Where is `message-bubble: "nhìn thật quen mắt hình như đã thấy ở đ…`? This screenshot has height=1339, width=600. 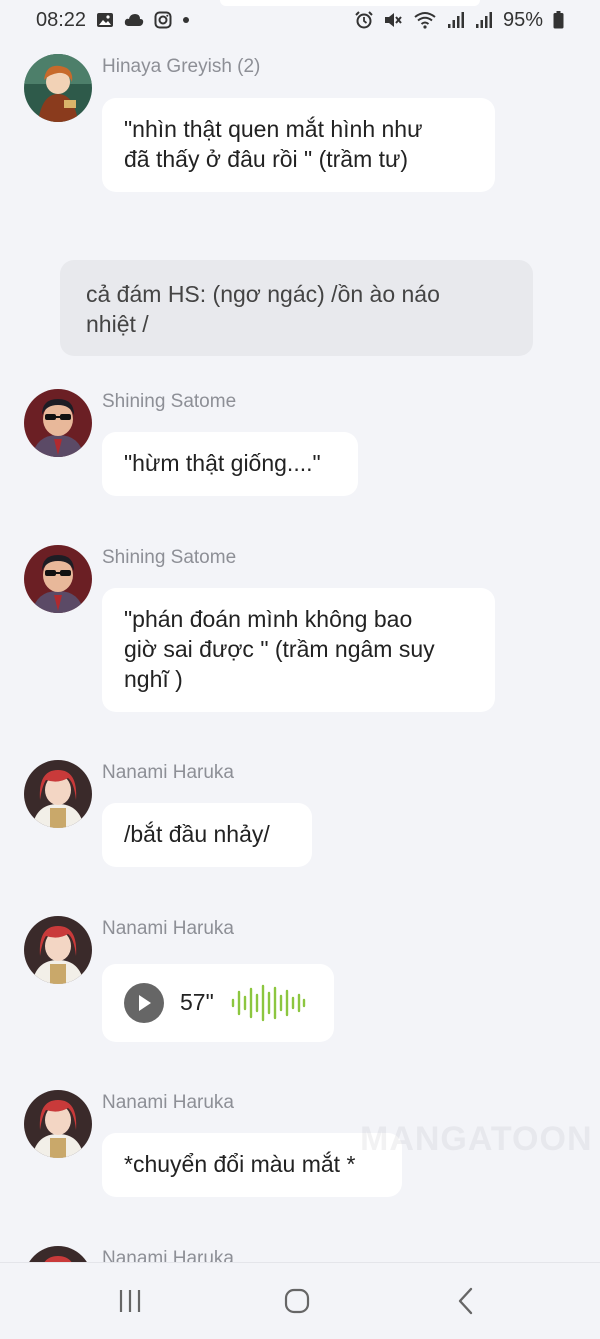
message-bubble: "nhìn thật quen mắt hình như đã thấy ở đ… is located at coordinates (298, 145).